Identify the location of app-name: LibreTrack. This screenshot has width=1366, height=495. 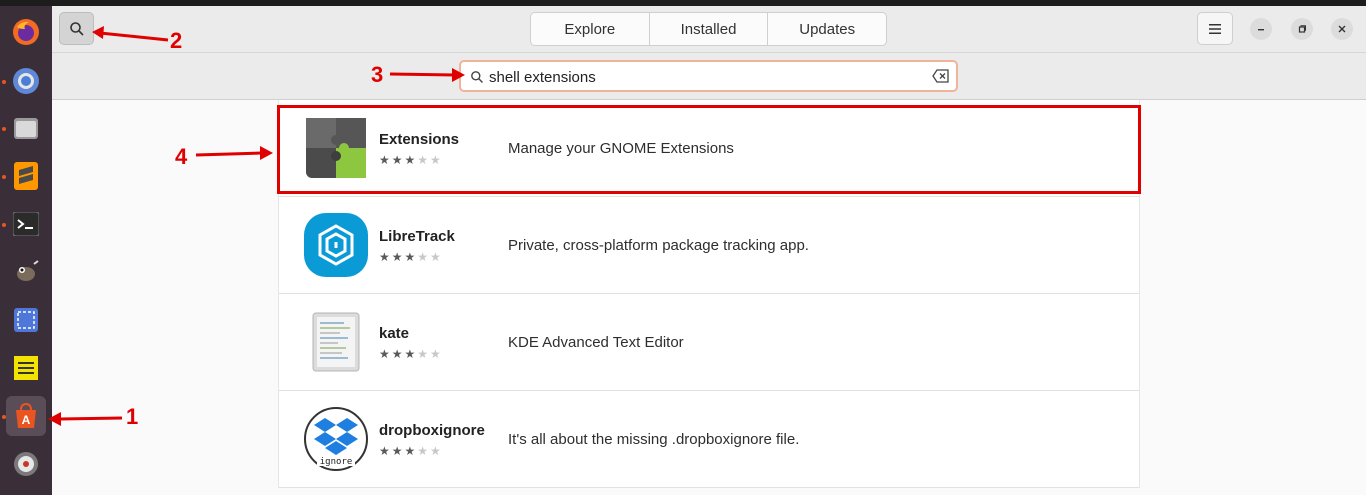
(417, 236).